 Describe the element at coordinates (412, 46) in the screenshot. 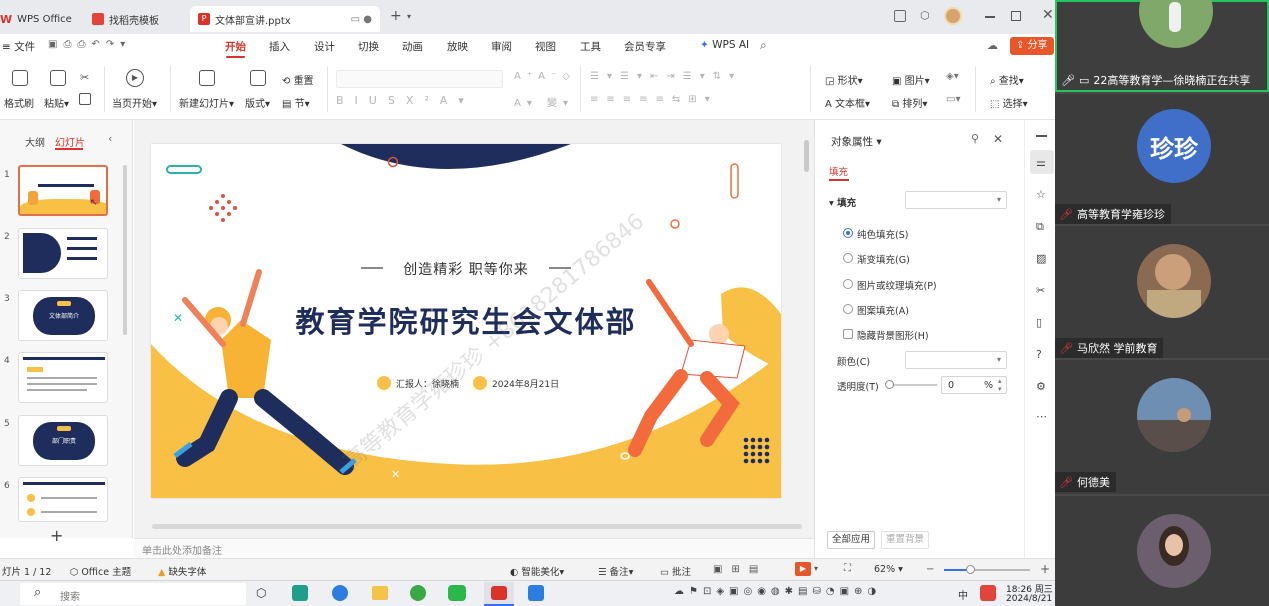

I see `menu-animation: 动画` at that location.